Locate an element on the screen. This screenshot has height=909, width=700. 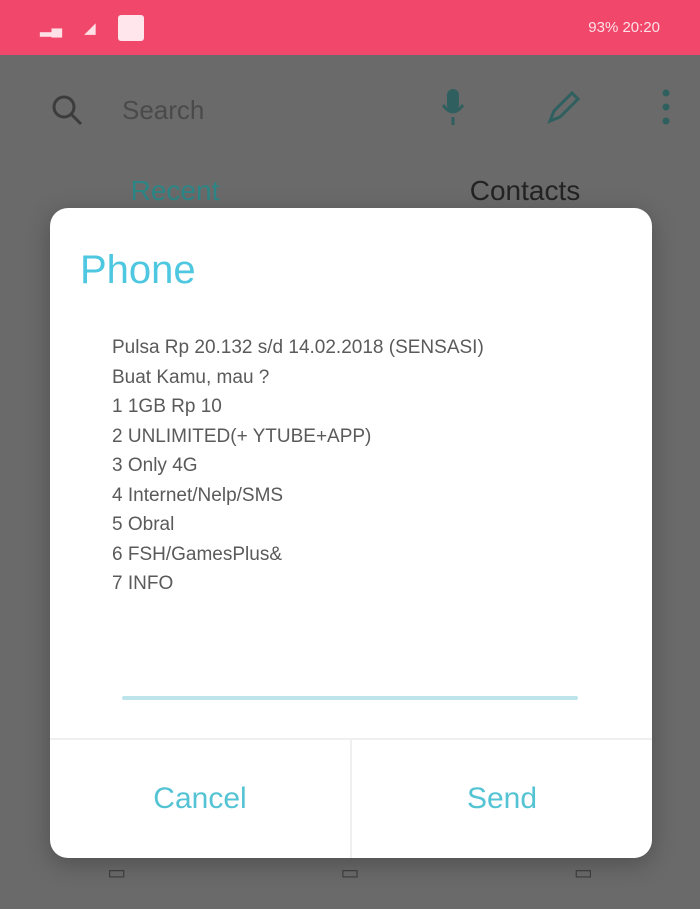
cancel-button: Cancel is located at coordinates (200, 799).